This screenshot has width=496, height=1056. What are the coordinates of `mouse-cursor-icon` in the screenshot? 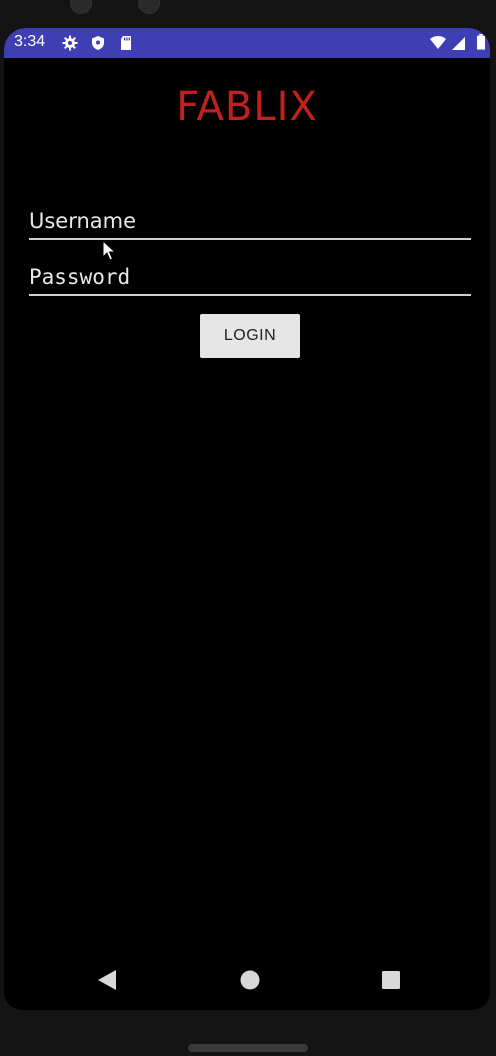 It's located at (109, 250).